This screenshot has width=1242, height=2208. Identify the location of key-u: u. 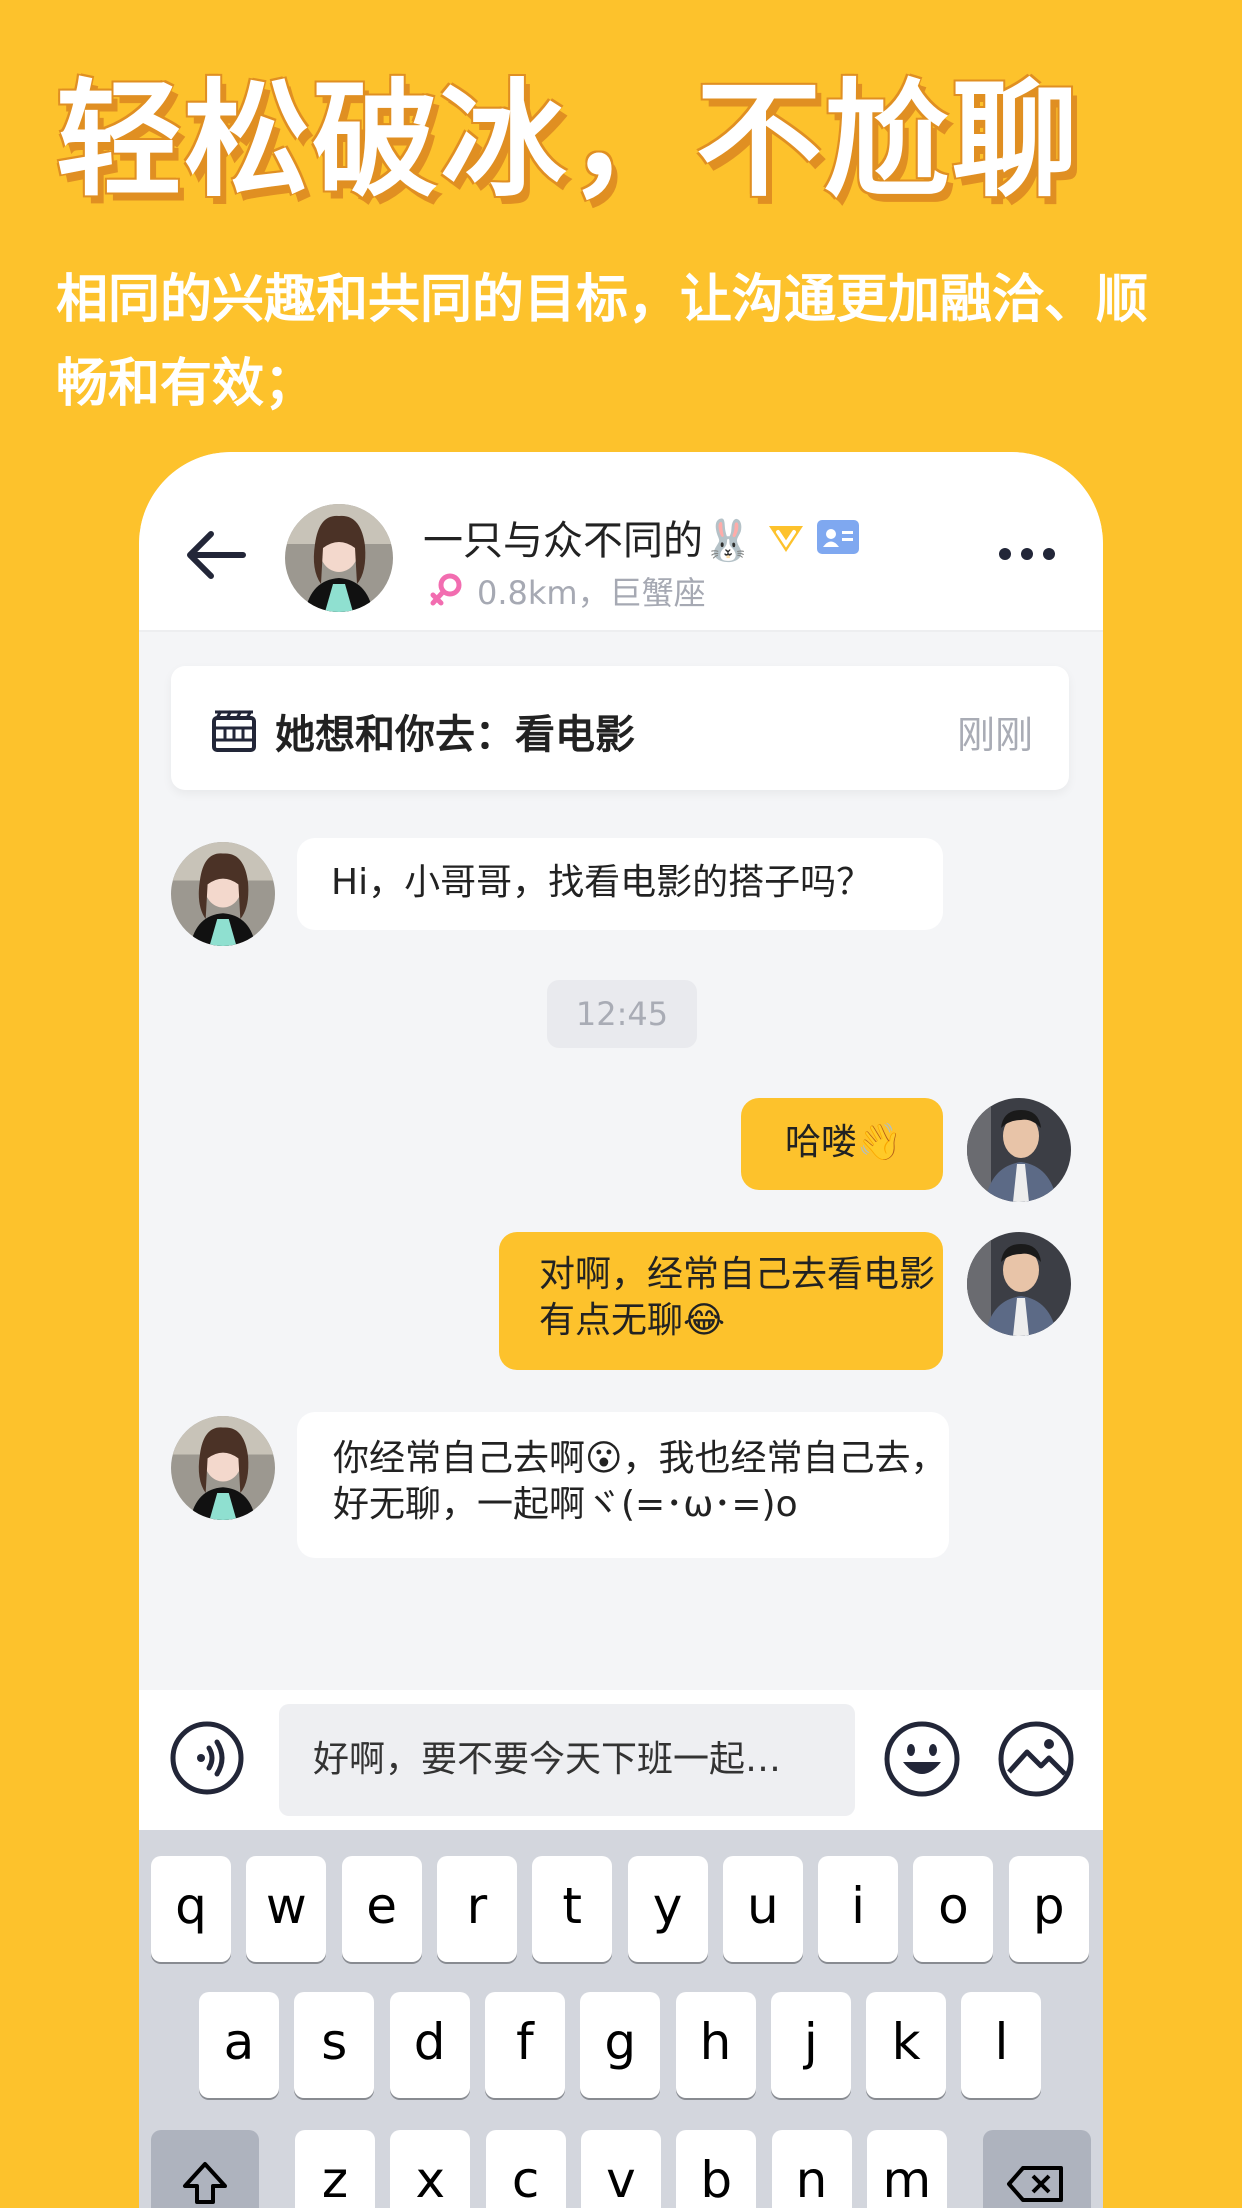
(762, 1909).